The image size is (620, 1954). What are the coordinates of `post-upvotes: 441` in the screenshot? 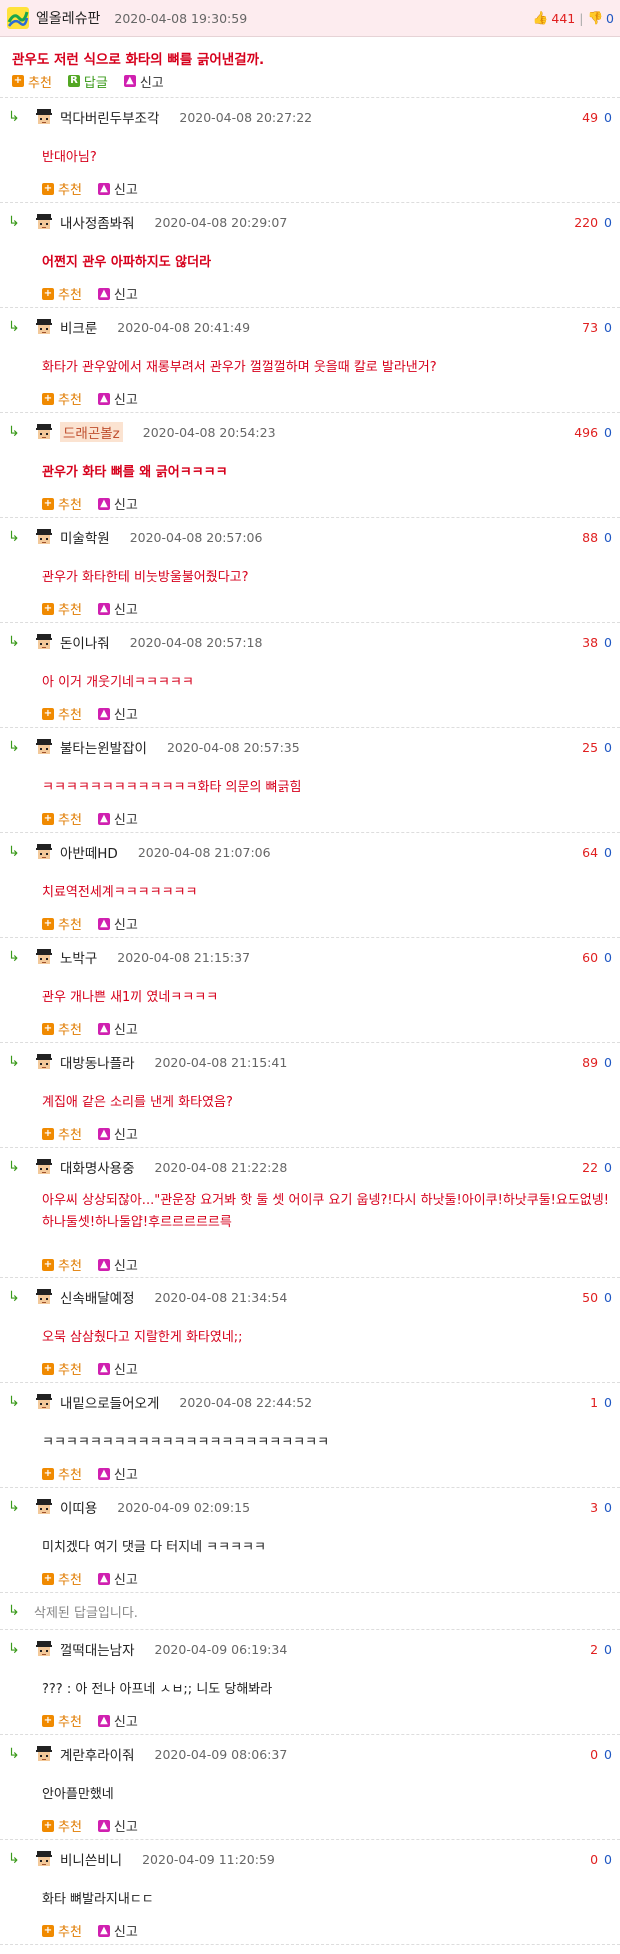 It's located at (563, 18).